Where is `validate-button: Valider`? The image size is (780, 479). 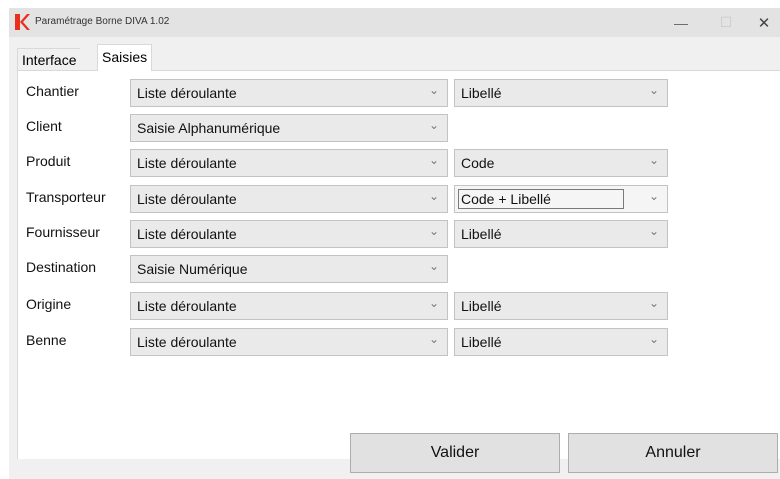 validate-button: Valider is located at coordinates (455, 453).